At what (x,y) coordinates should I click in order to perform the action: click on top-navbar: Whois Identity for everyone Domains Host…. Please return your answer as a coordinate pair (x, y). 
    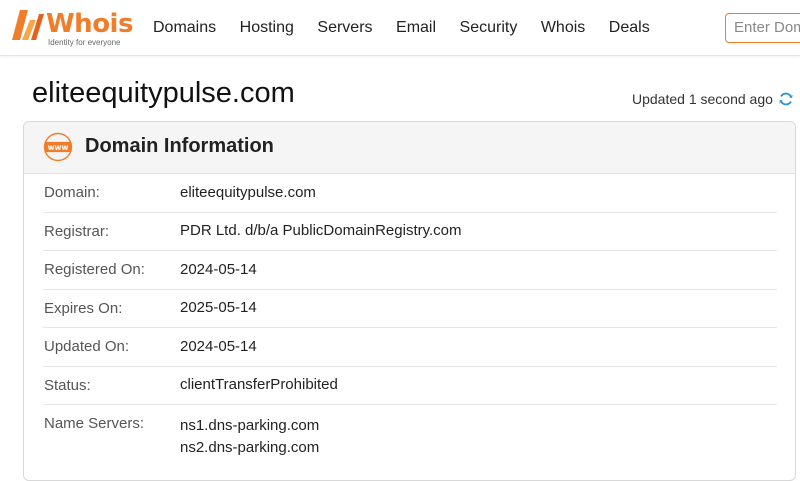
    Looking at the image, I should click on (400, 28).